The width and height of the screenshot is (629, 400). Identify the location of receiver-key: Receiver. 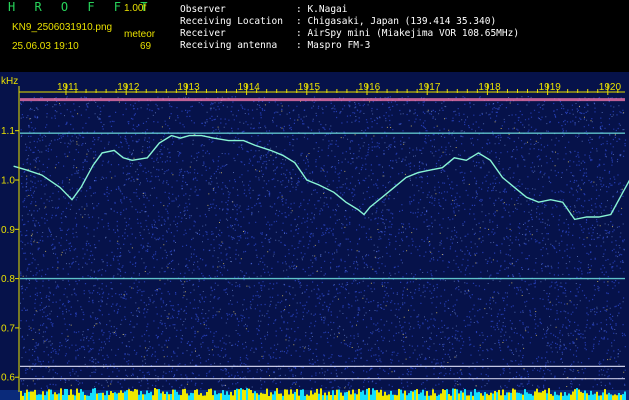
(203, 33).